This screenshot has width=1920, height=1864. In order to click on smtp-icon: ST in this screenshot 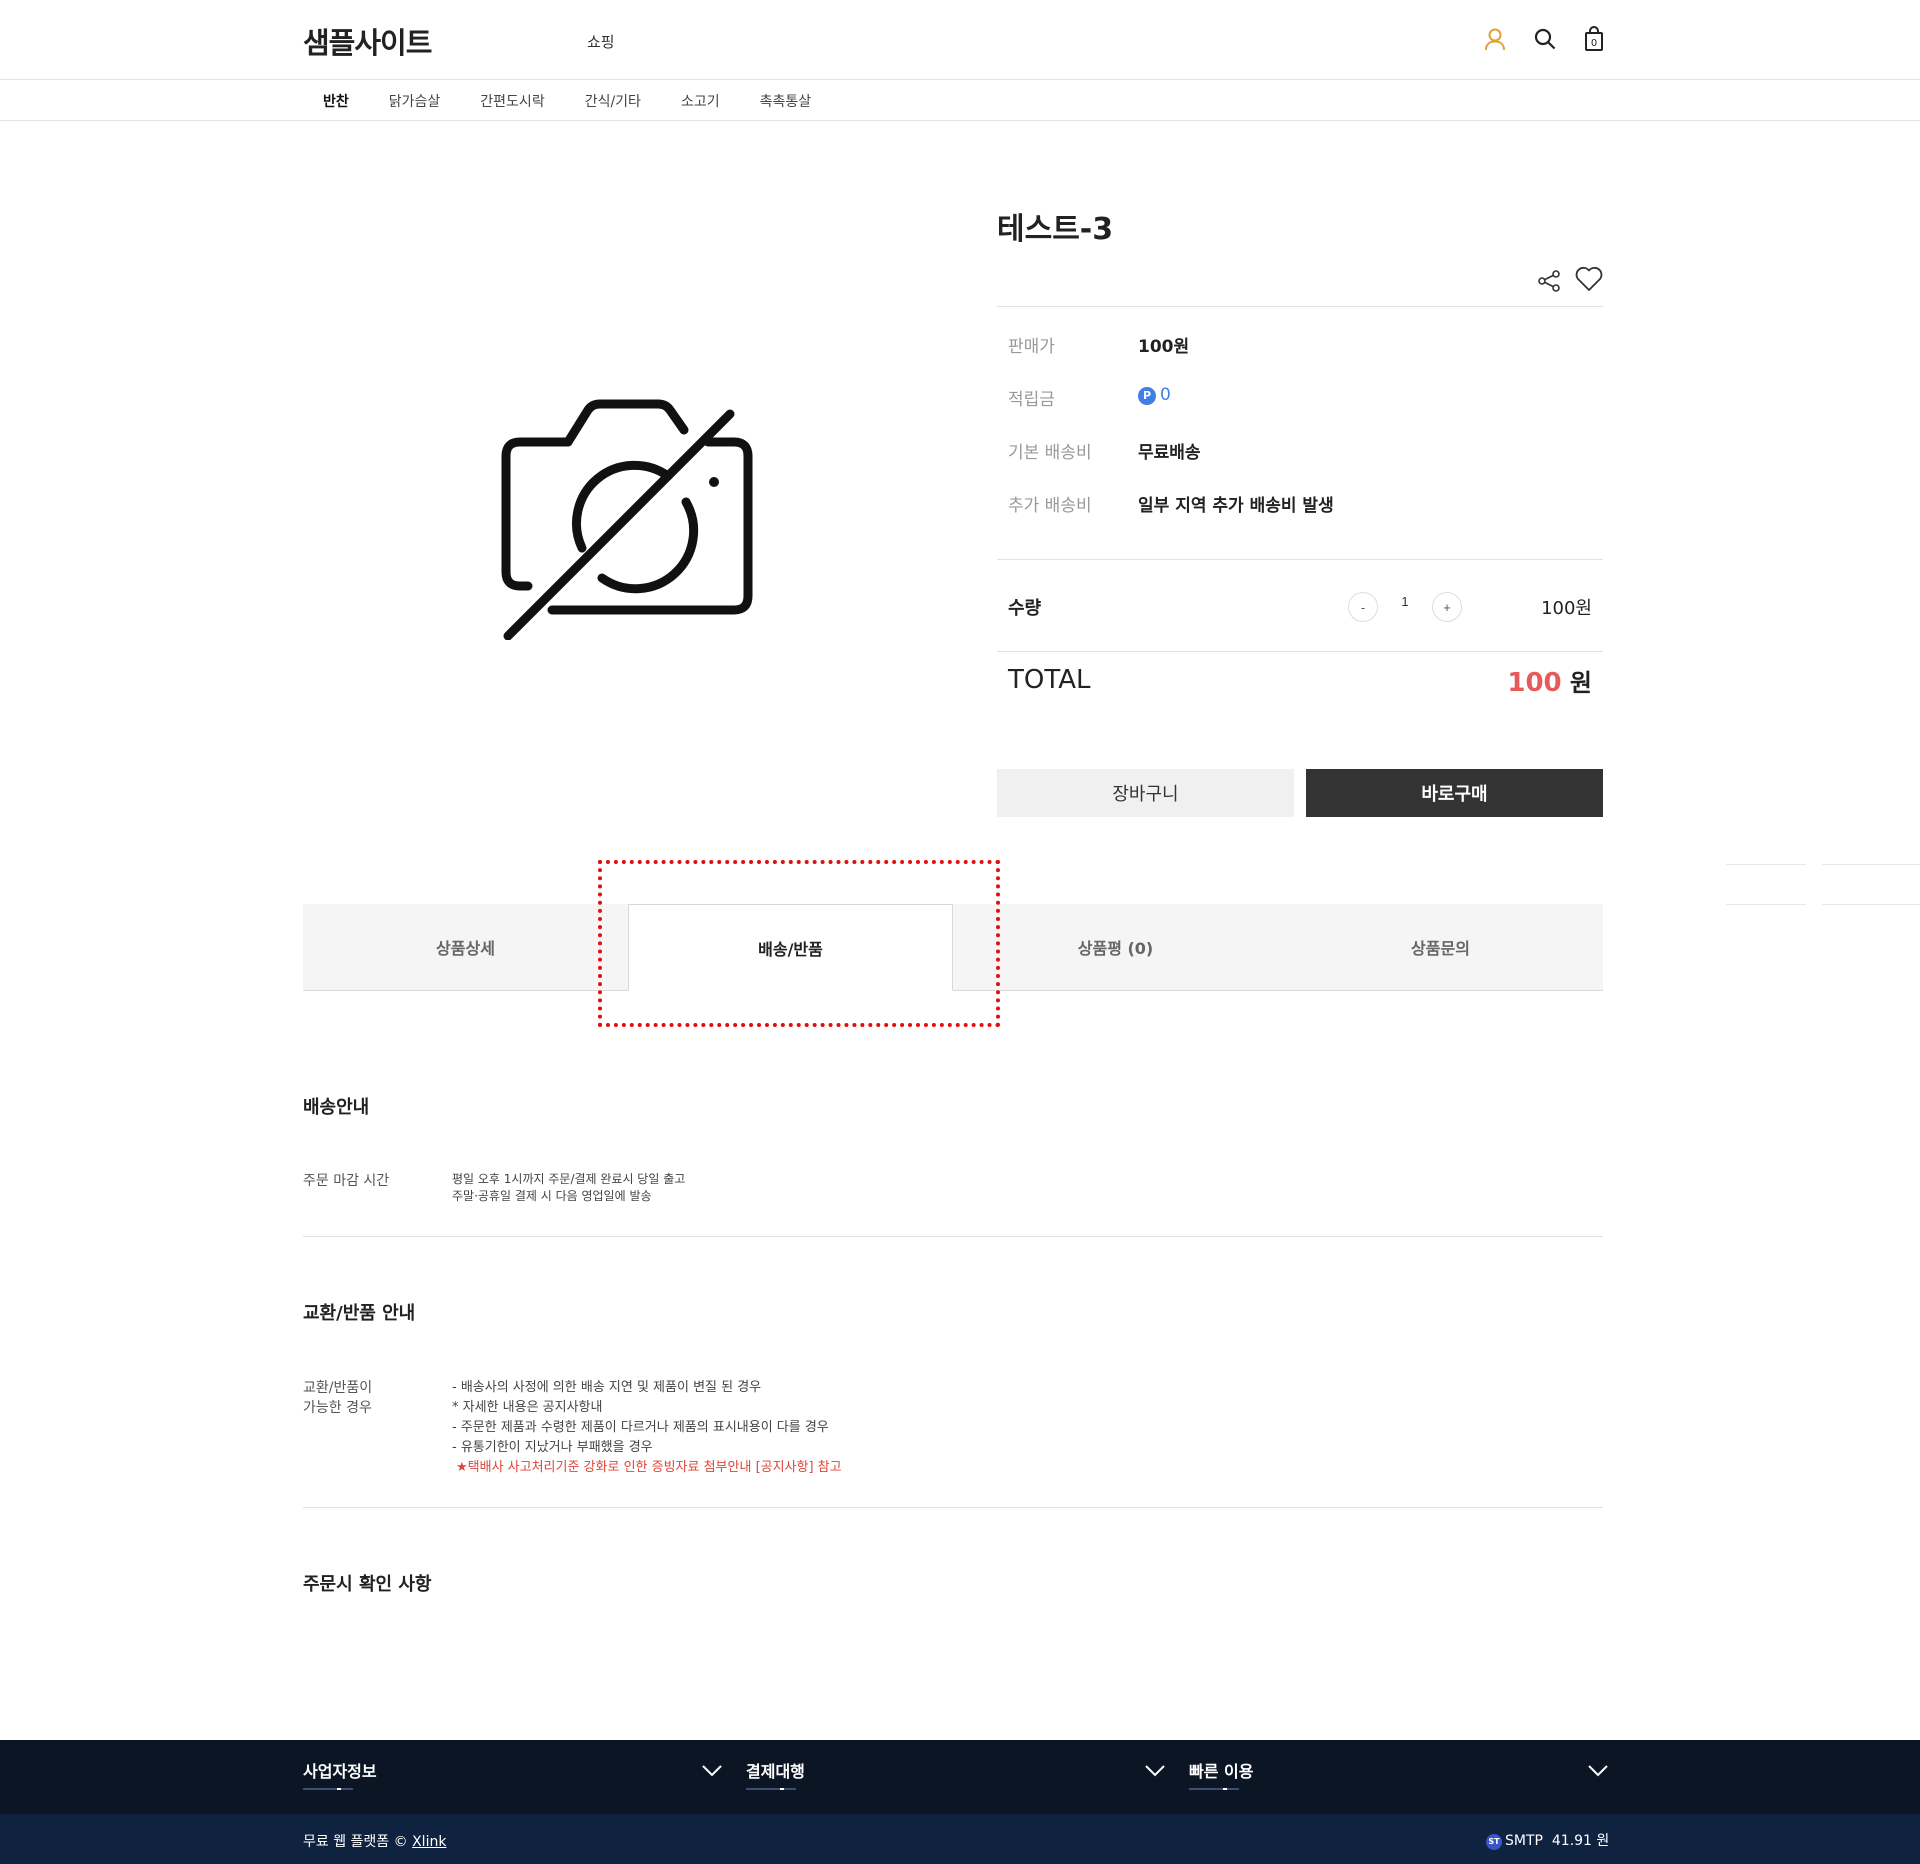, I will do `click(1494, 1842)`.